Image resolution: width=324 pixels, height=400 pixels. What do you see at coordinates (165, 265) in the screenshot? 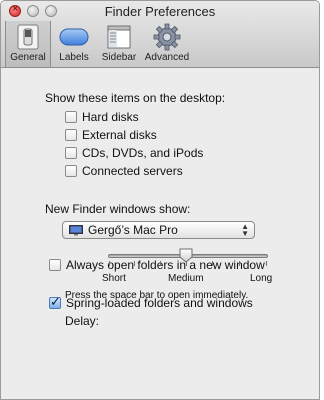
I see `always-open-label: Always open folders in a new window` at bounding box center [165, 265].